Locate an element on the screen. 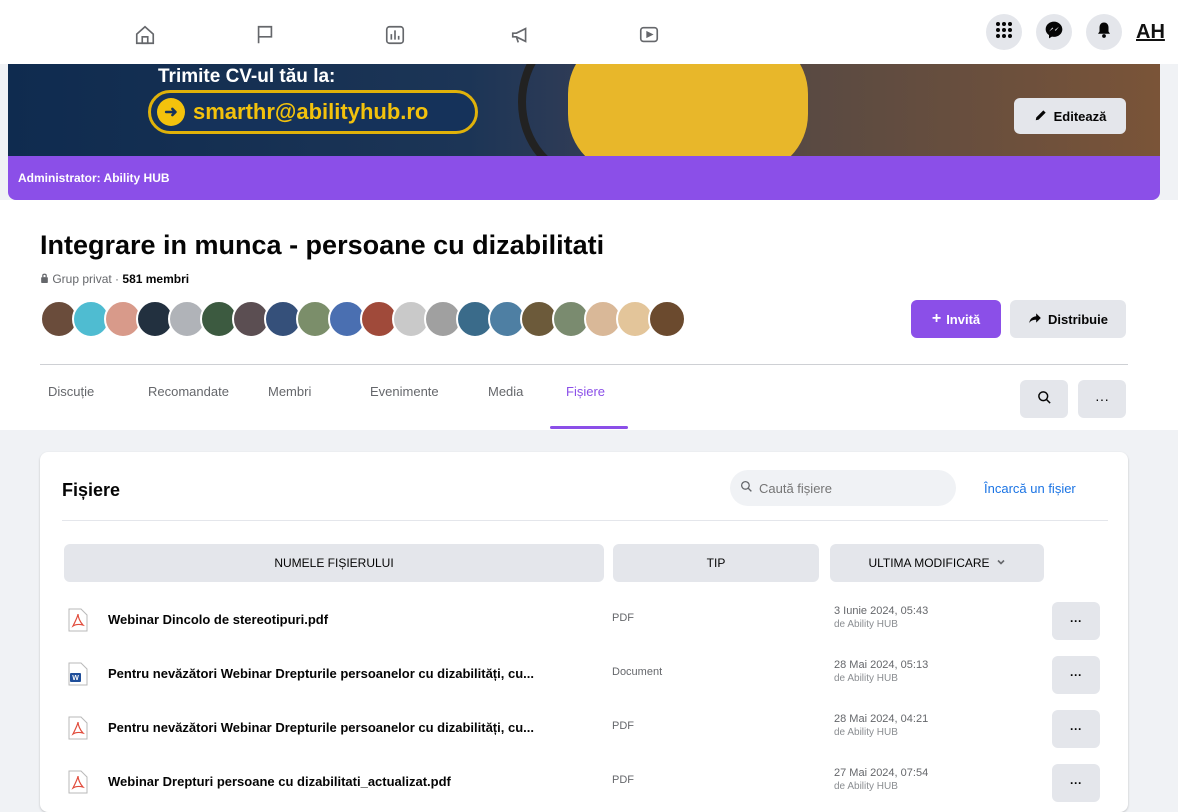 The height and width of the screenshot is (812, 1178). share-arrow-icon is located at coordinates (1035, 319).